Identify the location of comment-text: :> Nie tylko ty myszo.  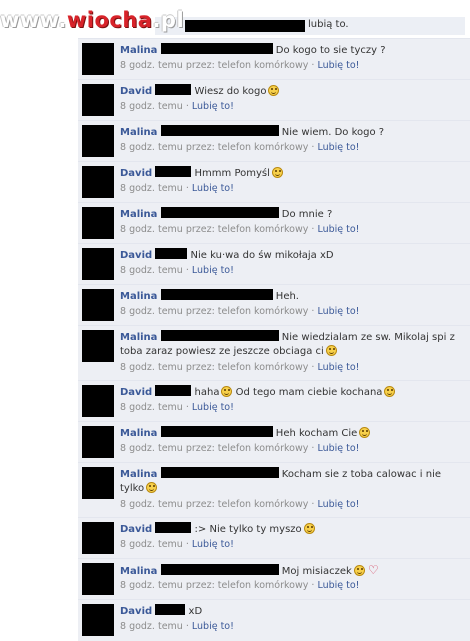
(248, 529).